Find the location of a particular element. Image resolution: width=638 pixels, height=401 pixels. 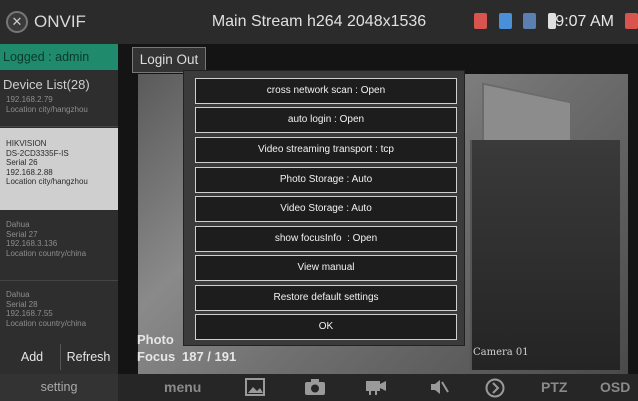

cross-network-scan-option: cross network scan : Open is located at coordinates (326, 91).